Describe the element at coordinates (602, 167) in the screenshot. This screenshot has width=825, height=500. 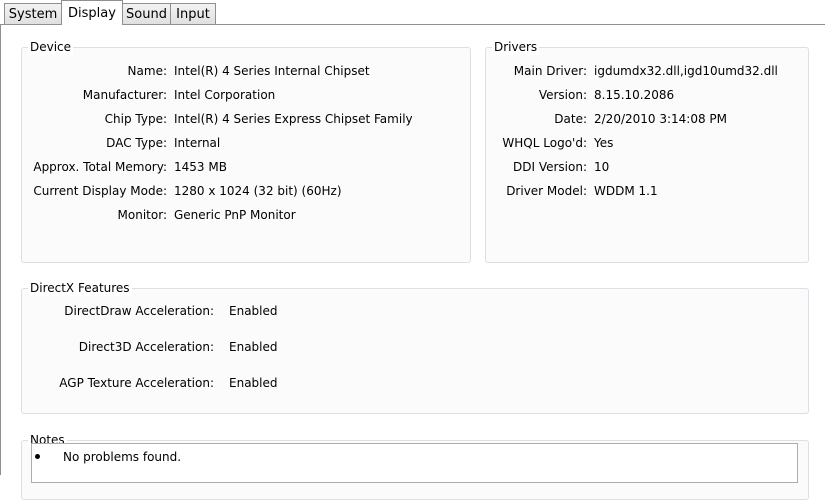
I see `driver-ddi-value: 10` at that location.